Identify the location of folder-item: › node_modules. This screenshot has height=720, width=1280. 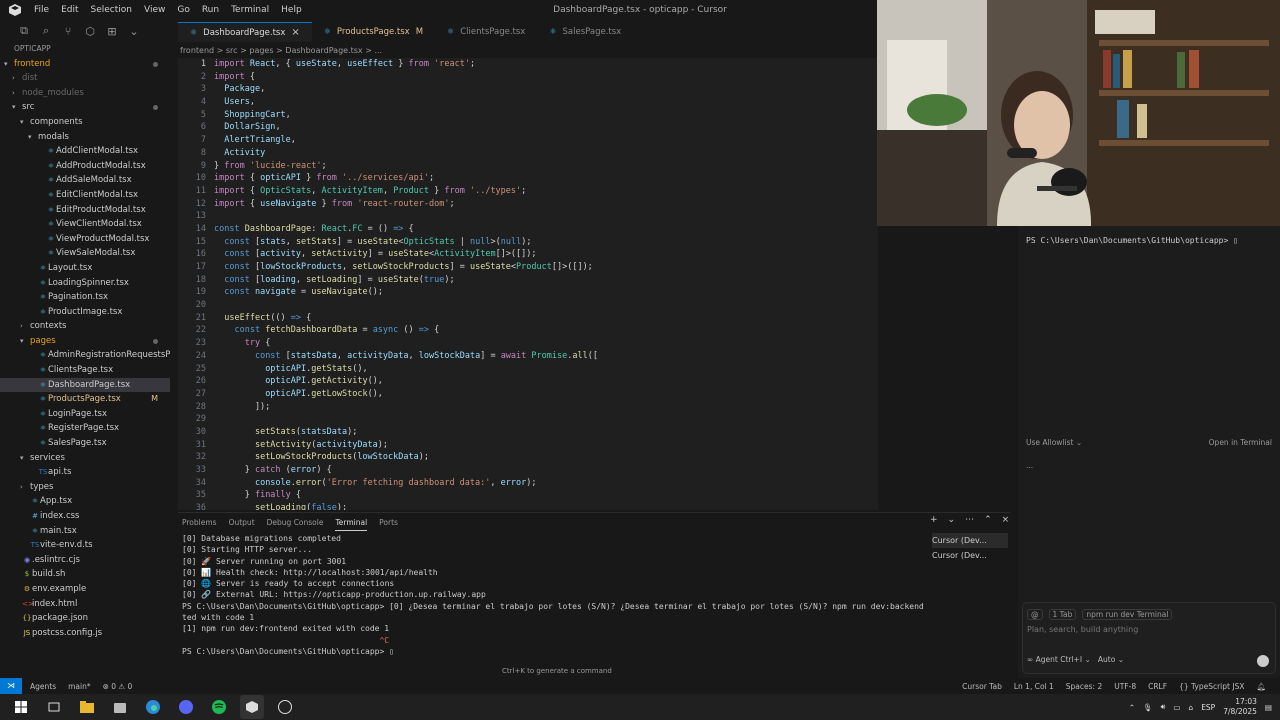
(85, 93).